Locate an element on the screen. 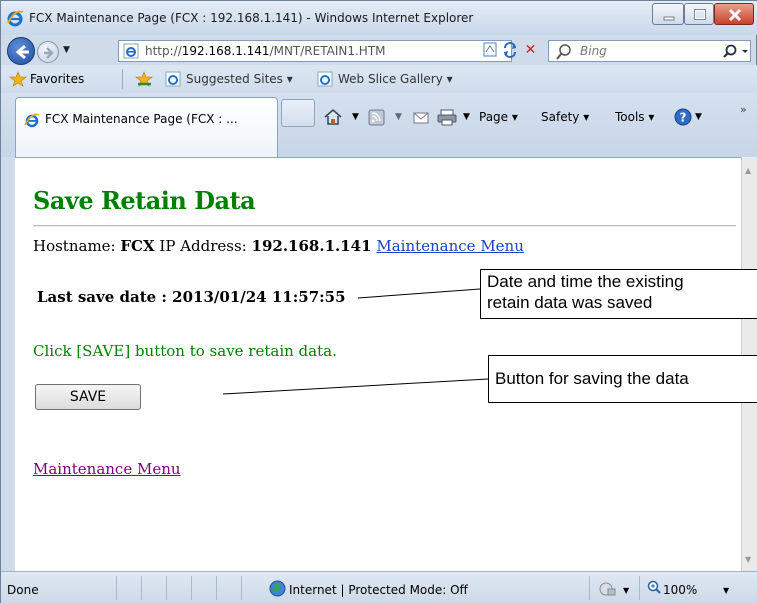 The image size is (757, 603). date-callout-leader is located at coordinates (419, 293).